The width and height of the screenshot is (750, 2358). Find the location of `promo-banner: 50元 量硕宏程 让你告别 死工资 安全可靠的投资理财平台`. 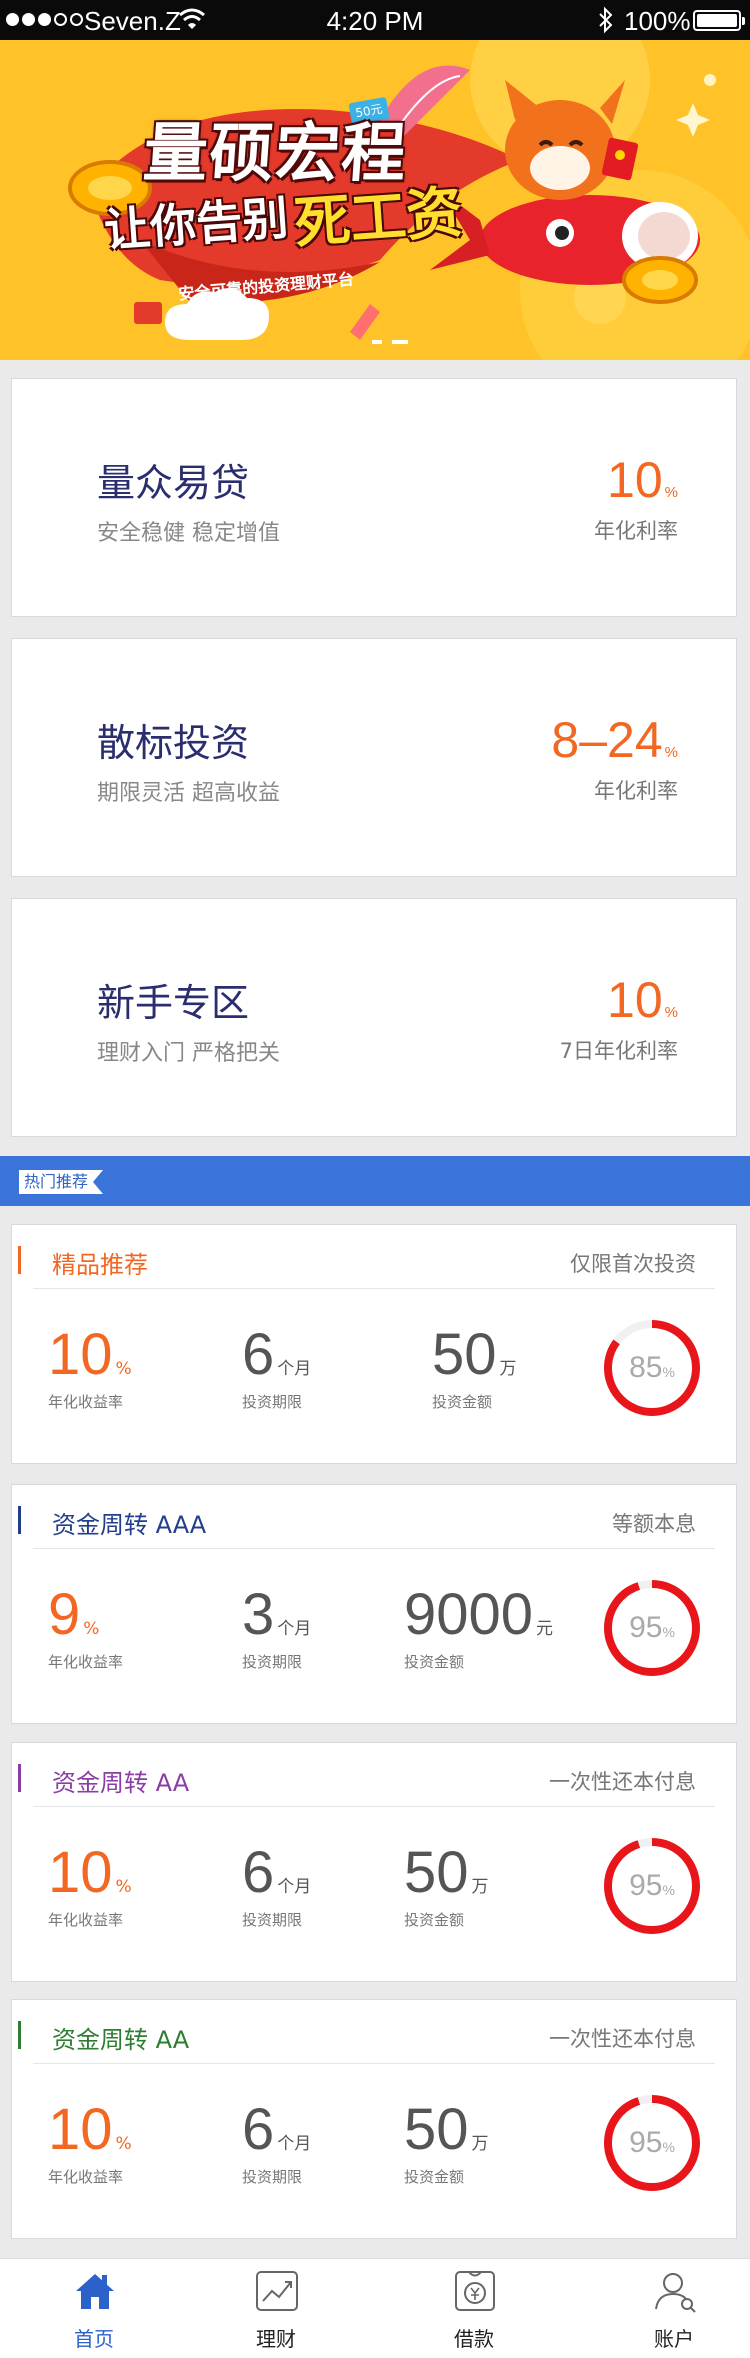

promo-banner: 50元 量硕宏程 让你告别 死工资 安全可靠的投资理财平台 is located at coordinates (375, 200).